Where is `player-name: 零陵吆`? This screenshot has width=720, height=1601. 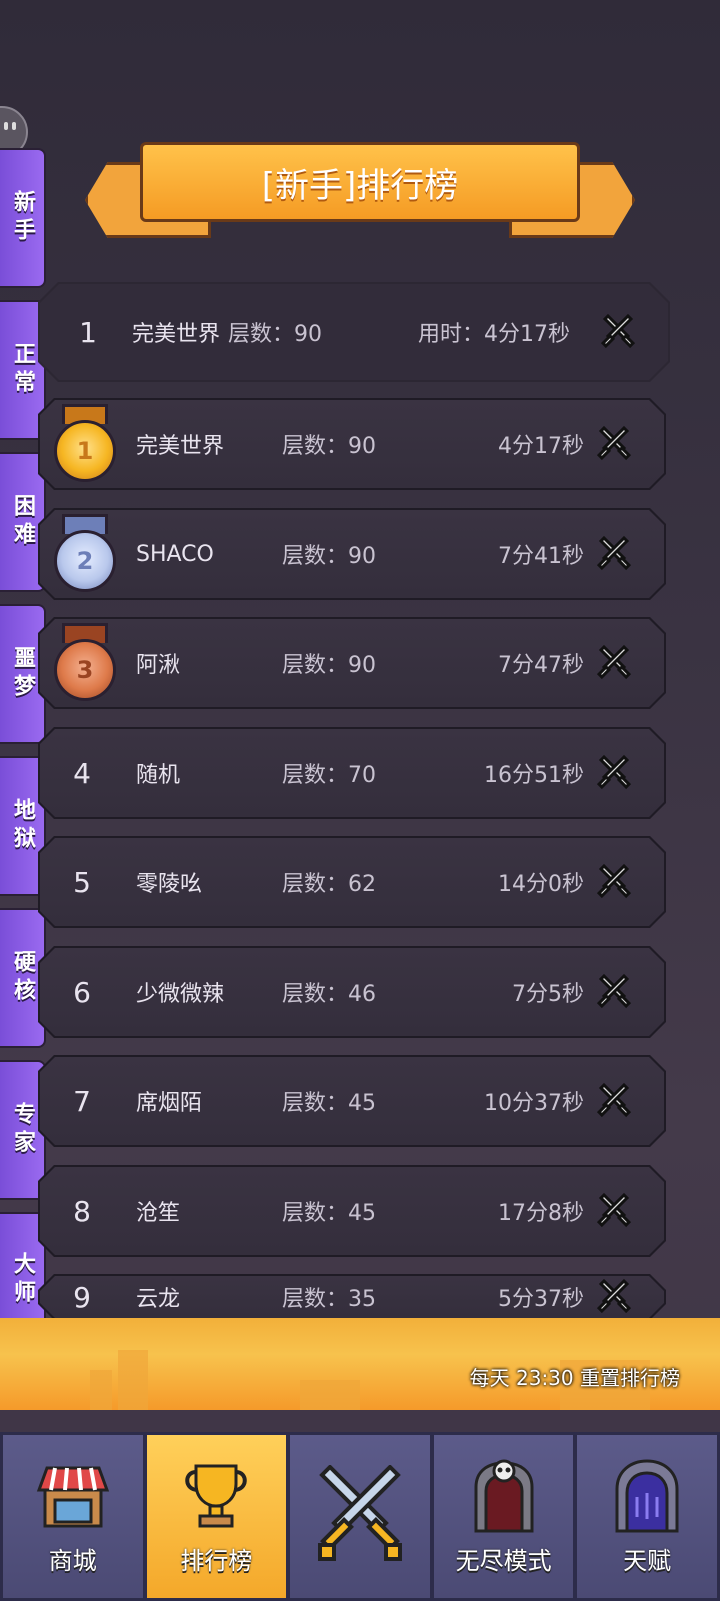 player-name: 零陵吆 is located at coordinates (169, 884).